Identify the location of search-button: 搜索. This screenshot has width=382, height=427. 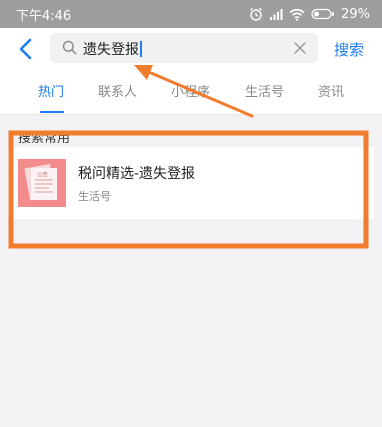
(349, 49).